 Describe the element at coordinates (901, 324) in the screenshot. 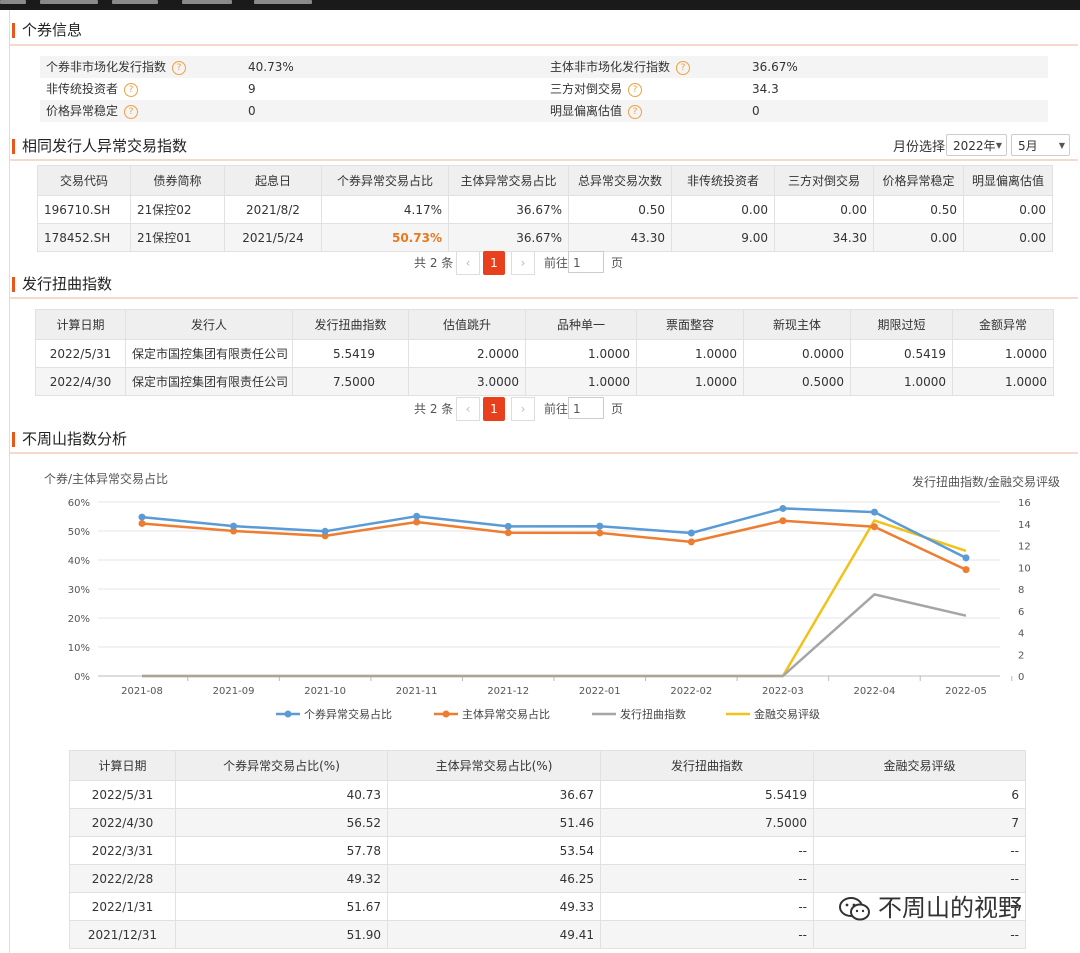

I see `column-header: 期限过短` at that location.